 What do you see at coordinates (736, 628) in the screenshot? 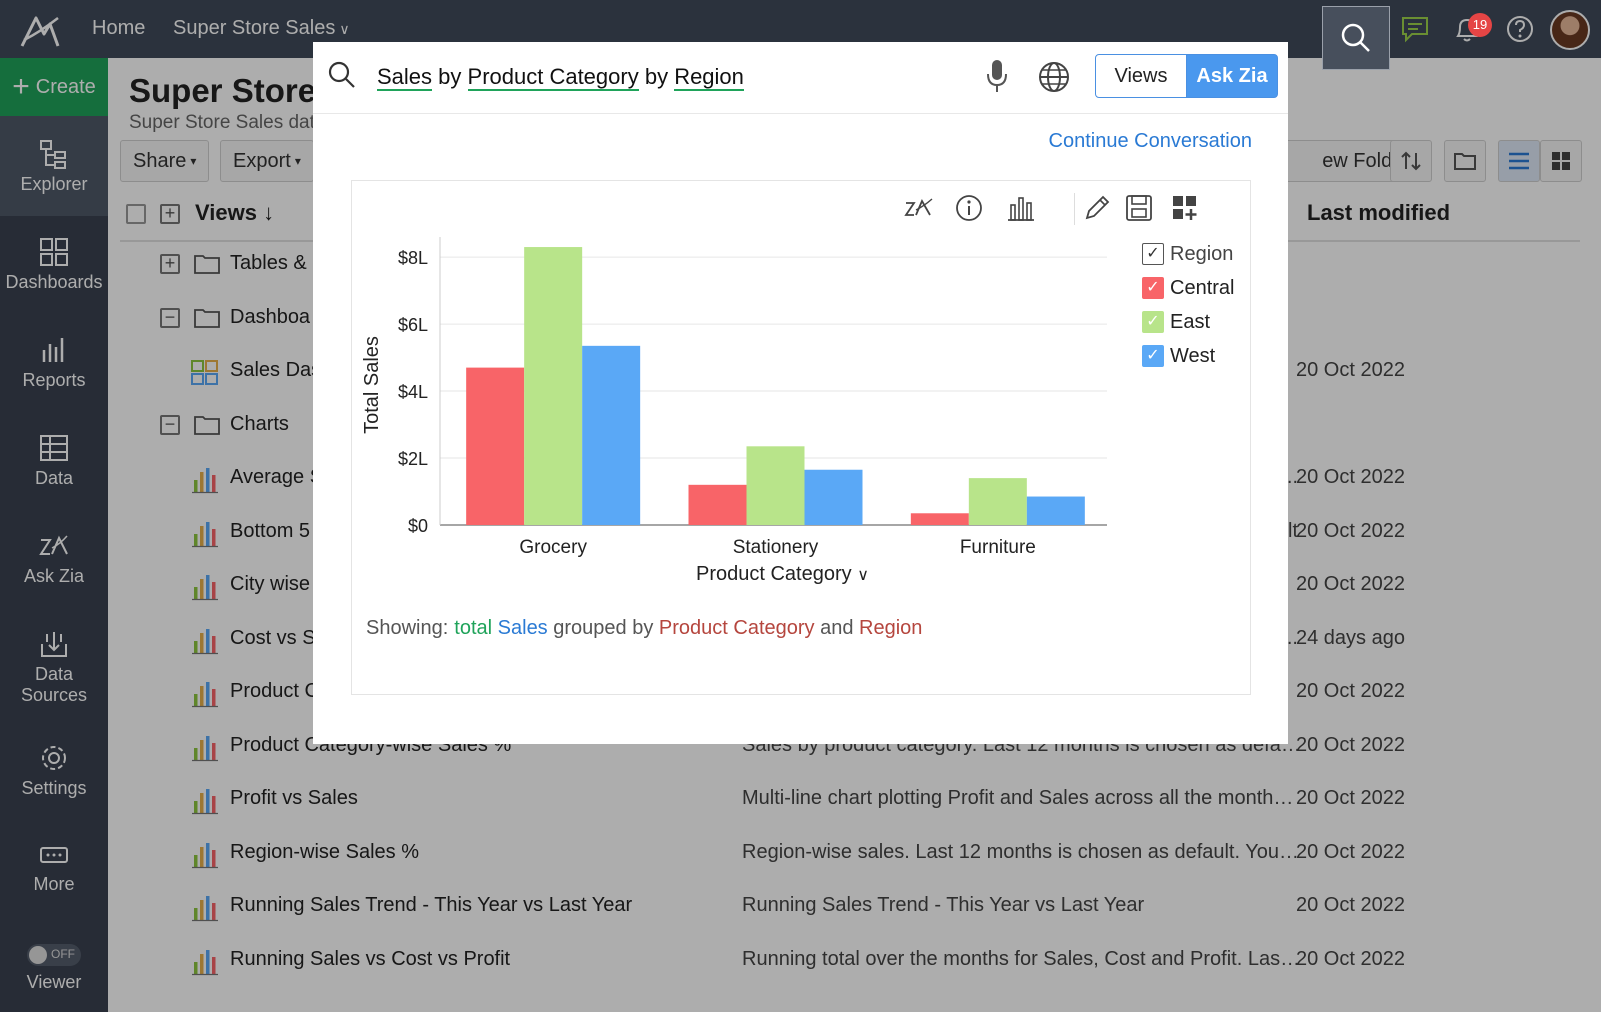
I see `showing-category: Product Category` at bounding box center [736, 628].